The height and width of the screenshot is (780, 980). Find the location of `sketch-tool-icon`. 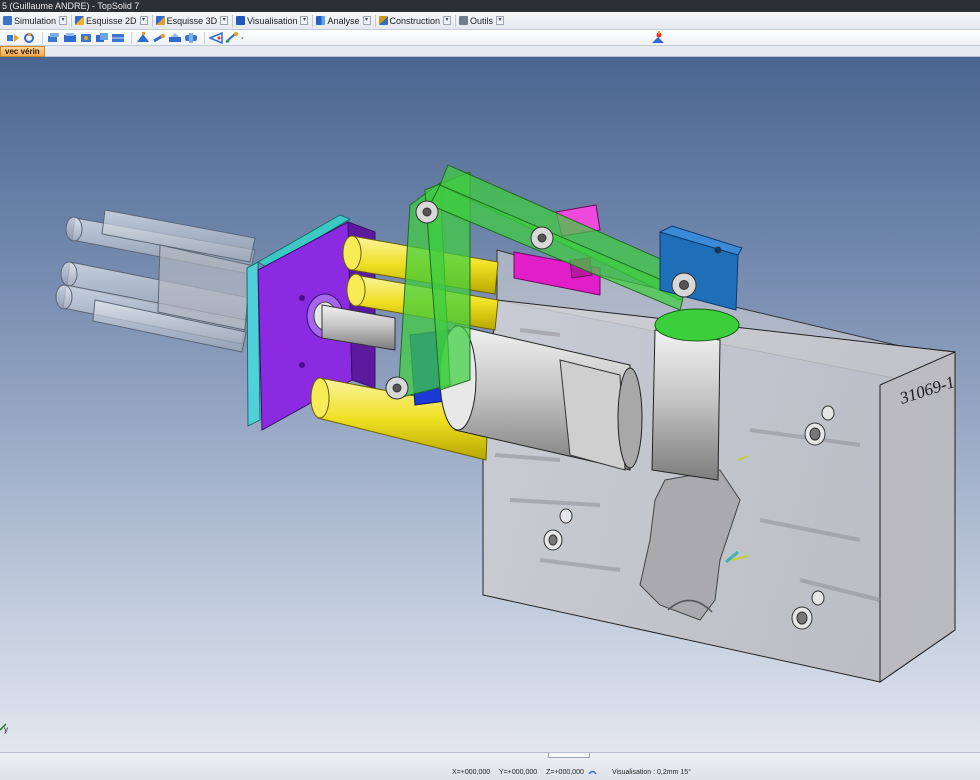

sketch-tool-icon is located at coordinates (143, 37).